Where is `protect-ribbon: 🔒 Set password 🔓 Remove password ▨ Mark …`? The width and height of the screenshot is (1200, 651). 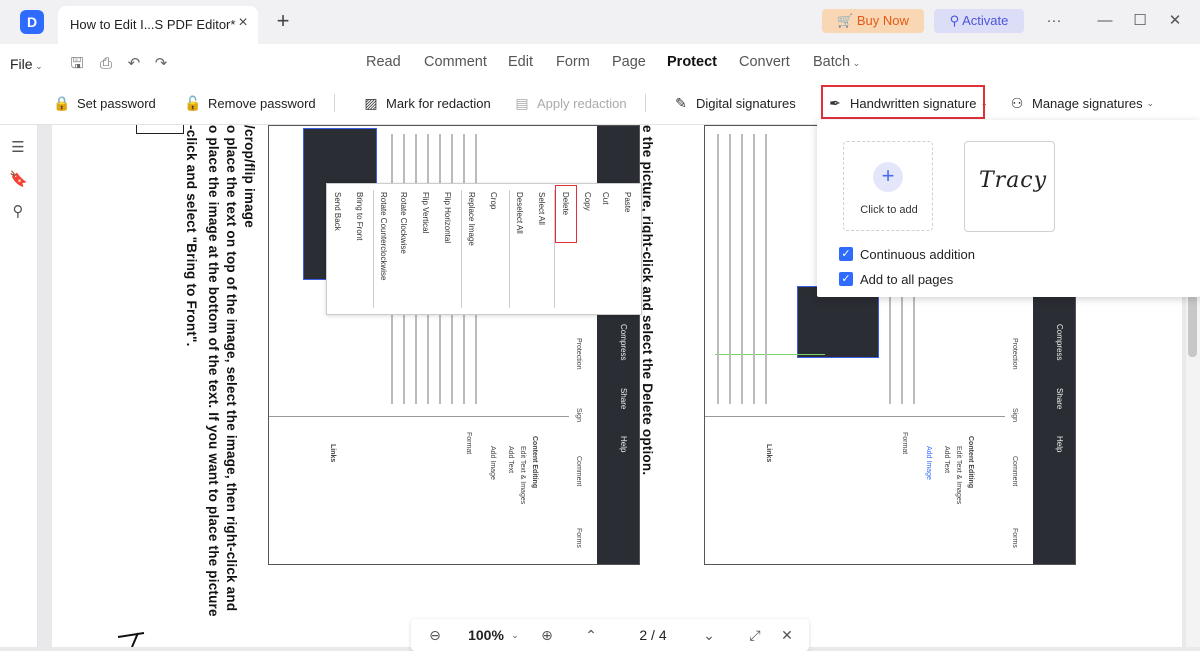 protect-ribbon: 🔒 Set password 🔓 Remove password ▨ Mark … is located at coordinates (600, 104).